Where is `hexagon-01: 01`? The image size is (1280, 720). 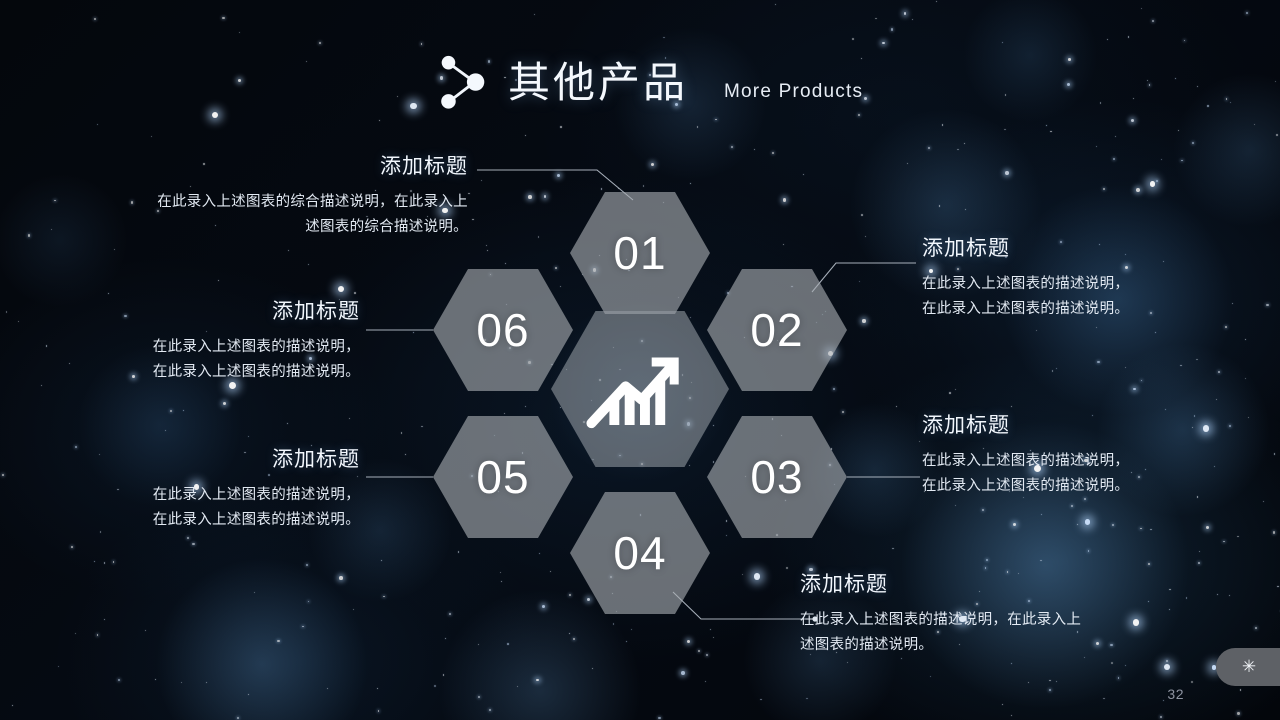
hexagon-01: 01 is located at coordinates (640, 253).